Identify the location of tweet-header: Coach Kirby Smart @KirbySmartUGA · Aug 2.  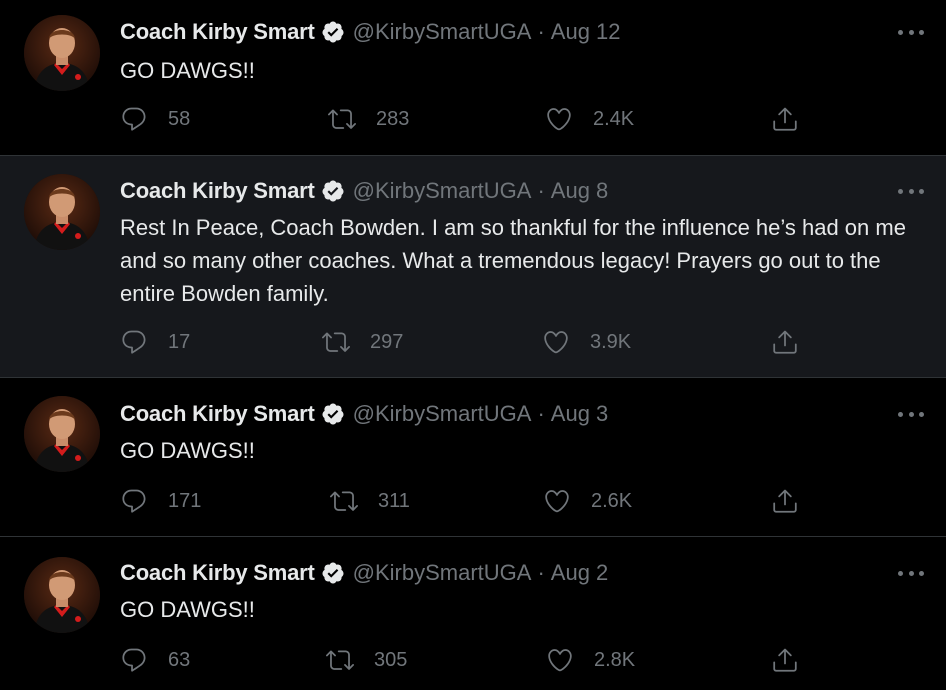
(364, 573).